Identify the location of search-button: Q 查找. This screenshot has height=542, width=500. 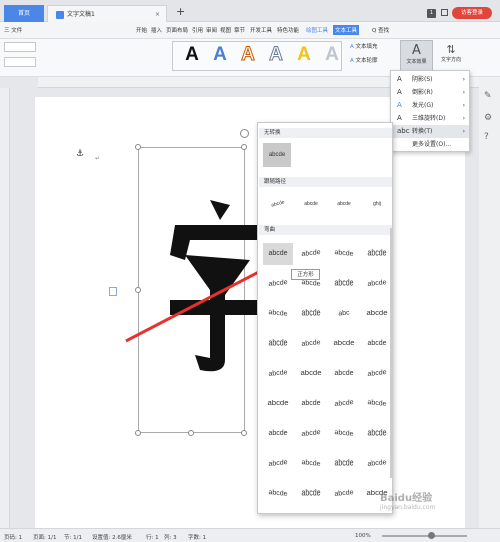
(380, 30).